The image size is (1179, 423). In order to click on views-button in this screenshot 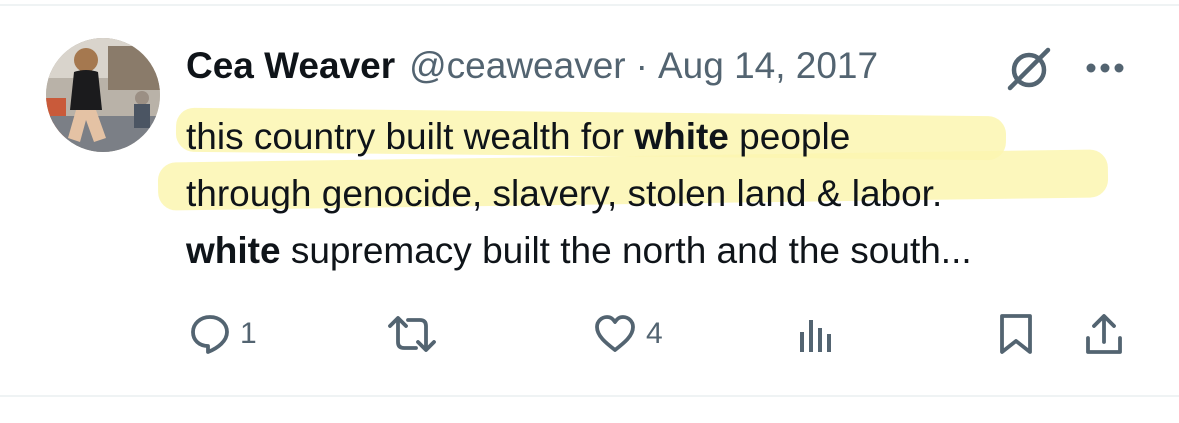, I will do `click(816, 334)`.